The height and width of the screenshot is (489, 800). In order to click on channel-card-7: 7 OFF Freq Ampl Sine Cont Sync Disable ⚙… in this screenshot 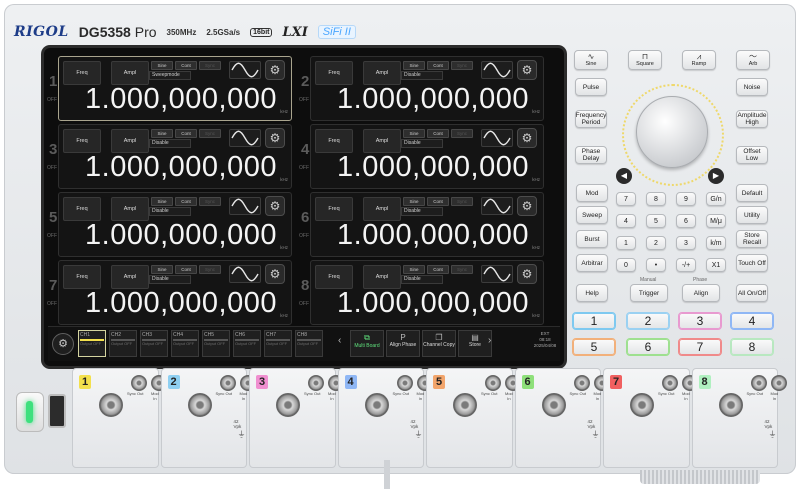, I will do `click(169, 292)`.